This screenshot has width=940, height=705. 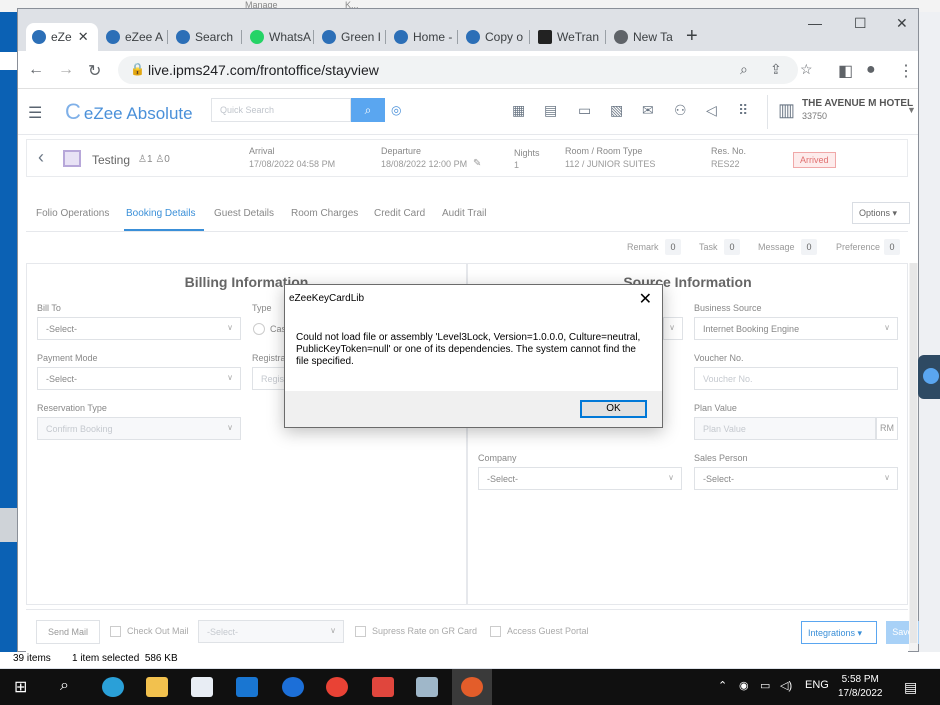 I want to click on close-icon: ✕, so click(x=645, y=299).